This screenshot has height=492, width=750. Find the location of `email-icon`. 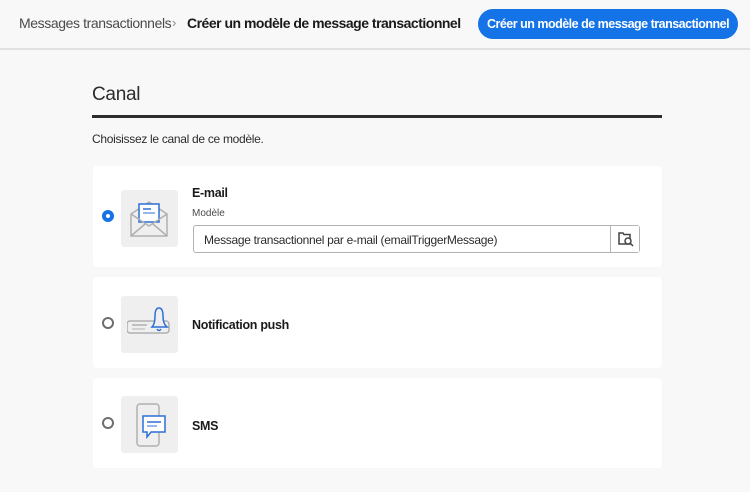

email-icon is located at coordinates (149, 218).